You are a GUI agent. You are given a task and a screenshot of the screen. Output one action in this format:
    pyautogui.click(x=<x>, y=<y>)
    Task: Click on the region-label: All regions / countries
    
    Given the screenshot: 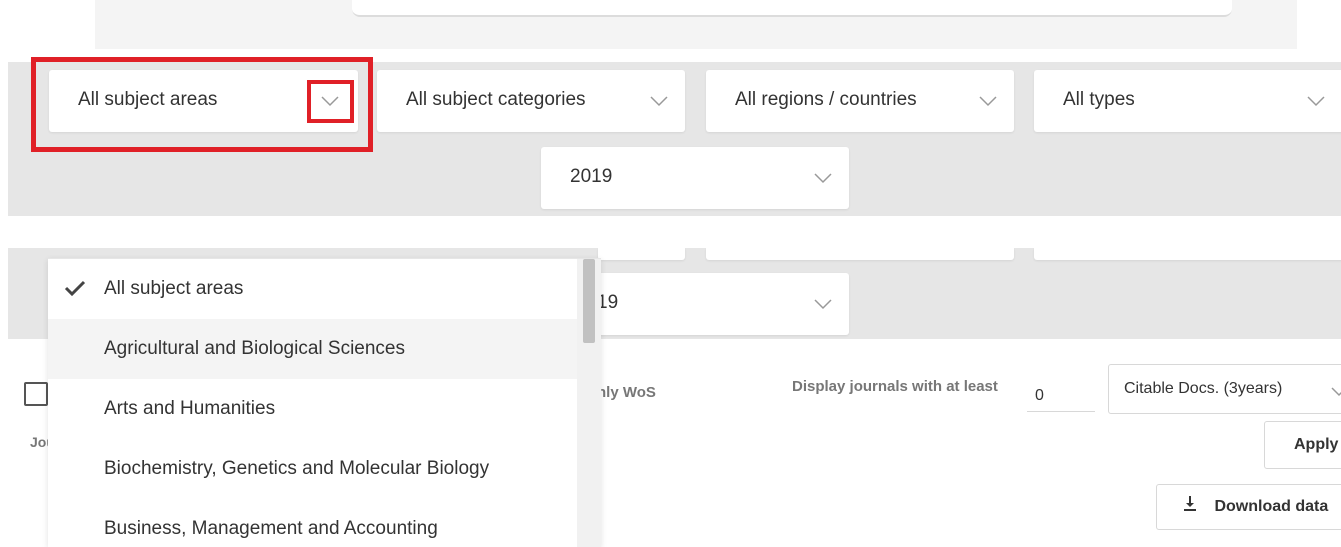 What is the action you would take?
    pyautogui.click(x=826, y=99)
    